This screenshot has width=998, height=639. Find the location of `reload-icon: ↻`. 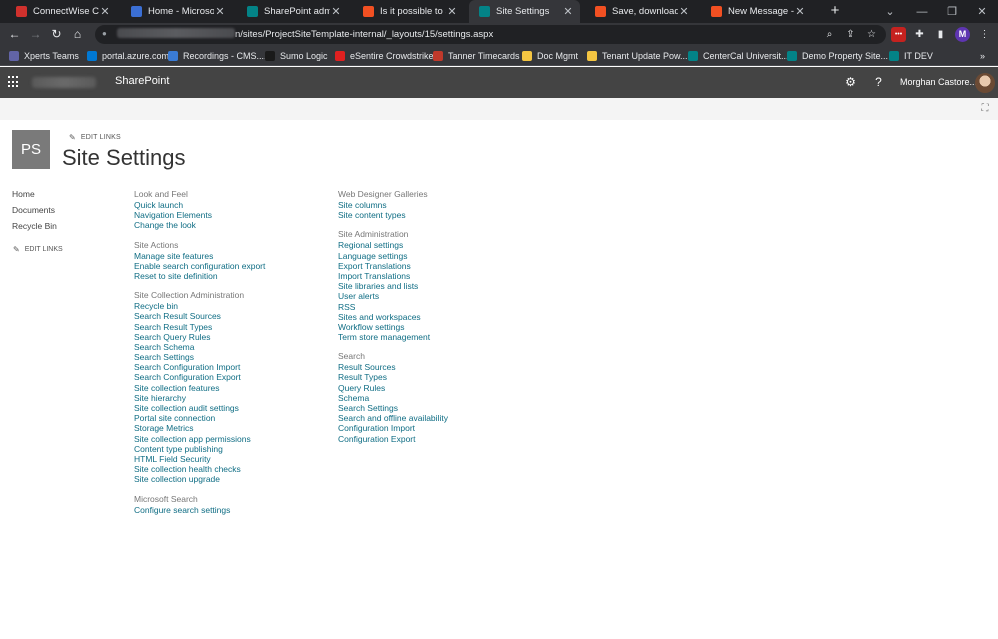

reload-icon: ↻ is located at coordinates (56, 34).